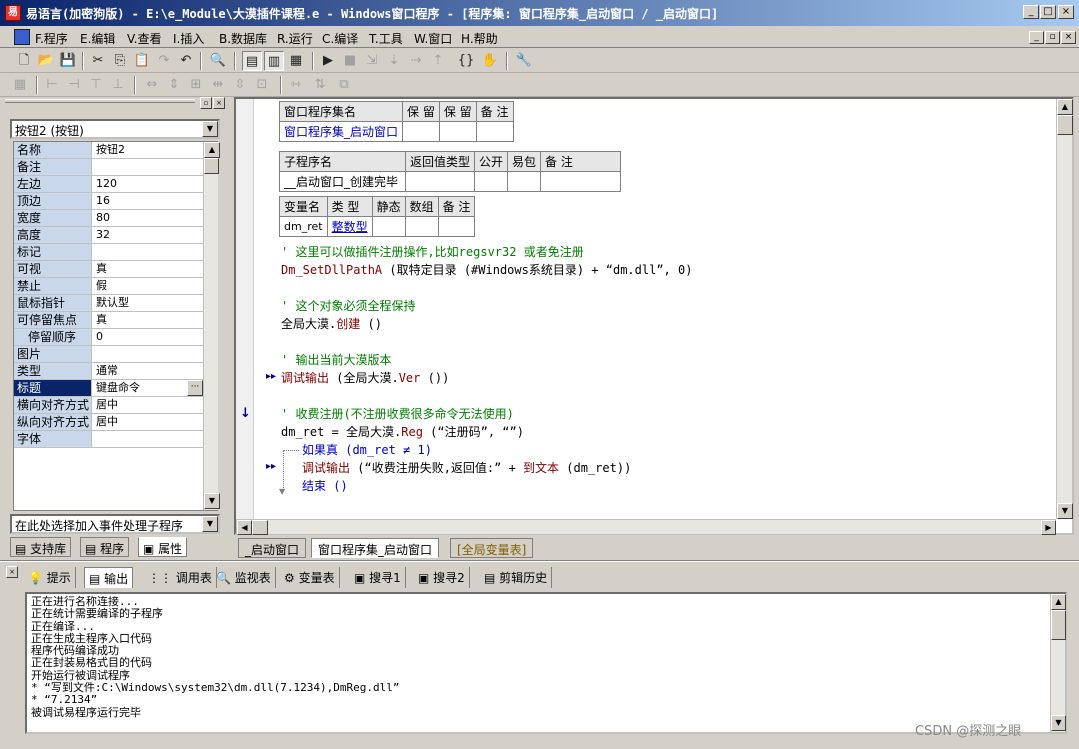 This screenshot has height=749, width=1079. What do you see at coordinates (325, 485) in the screenshot?
I see `code-line: 结束 ()` at bounding box center [325, 485].